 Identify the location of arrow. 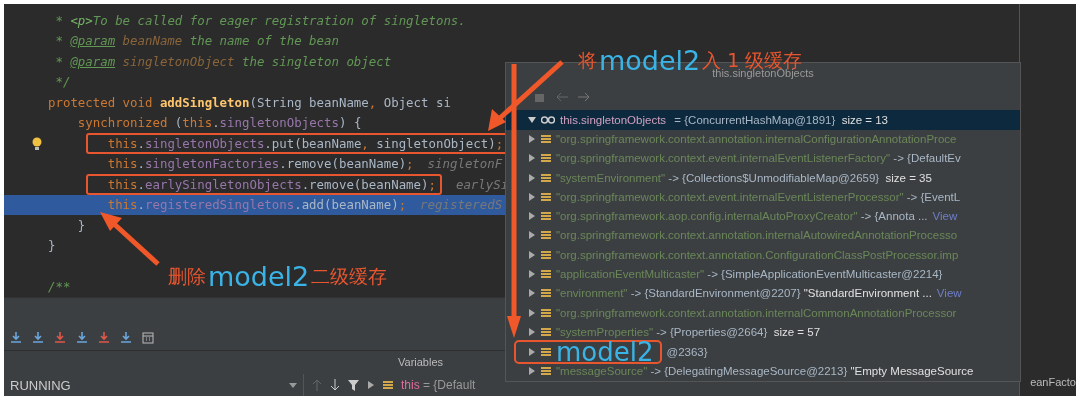
(130, 239).